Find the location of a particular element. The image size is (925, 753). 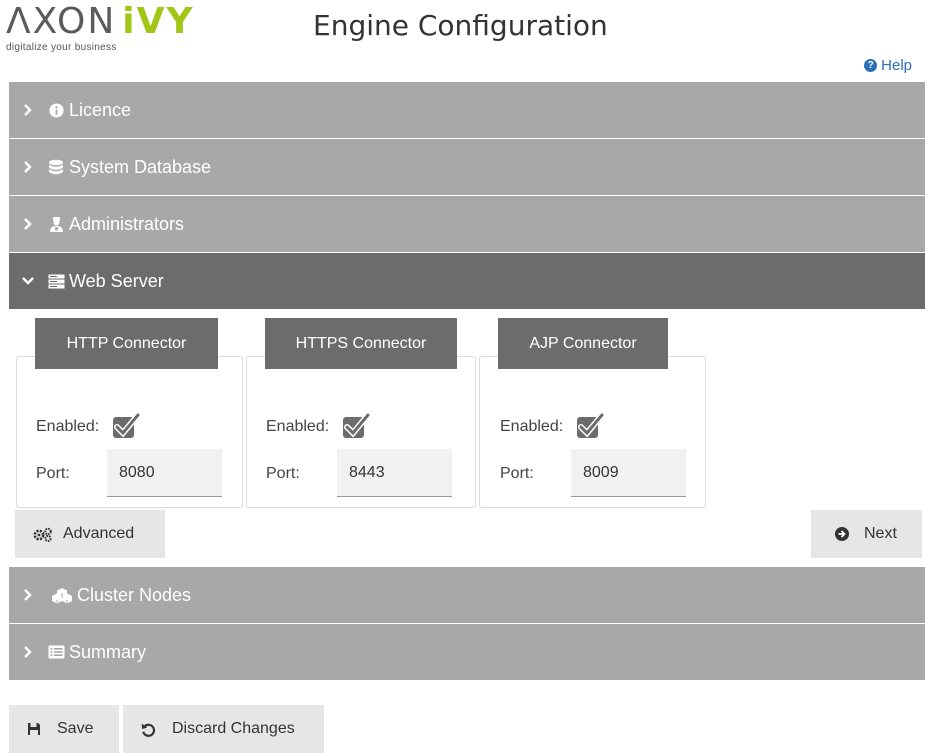

admin-user-icon is located at coordinates (56, 224).